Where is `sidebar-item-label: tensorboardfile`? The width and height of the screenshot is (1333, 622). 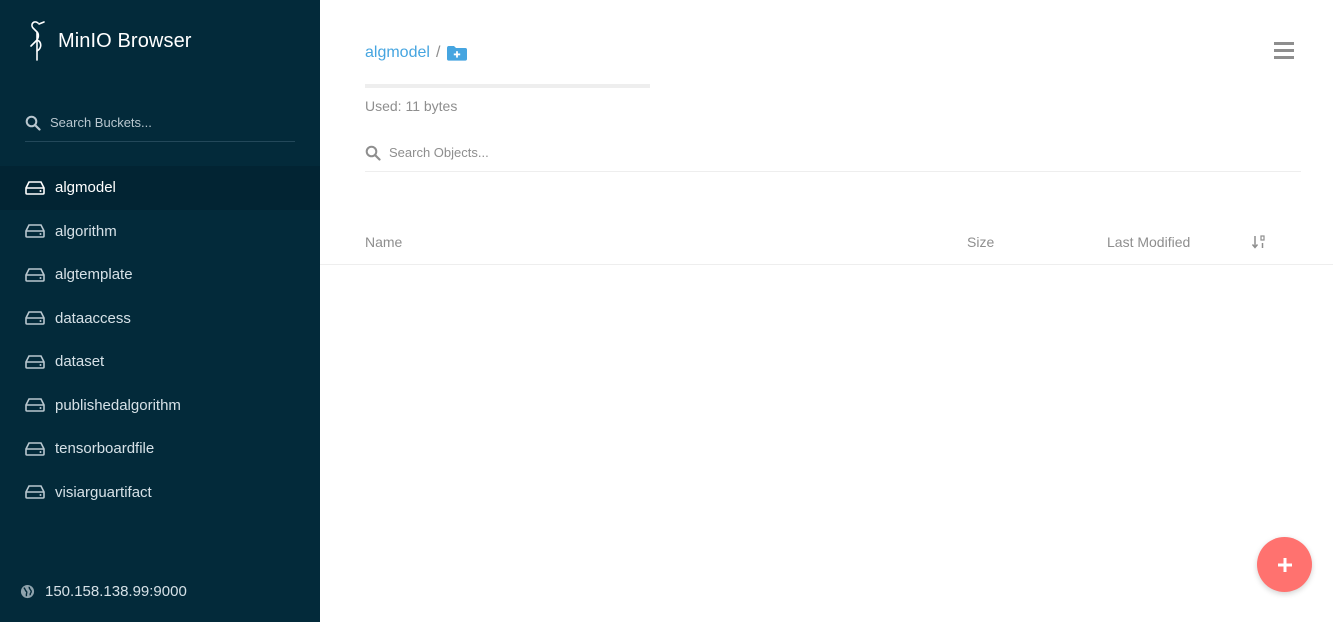 sidebar-item-label: tensorboardfile is located at coordinates (105, 449).